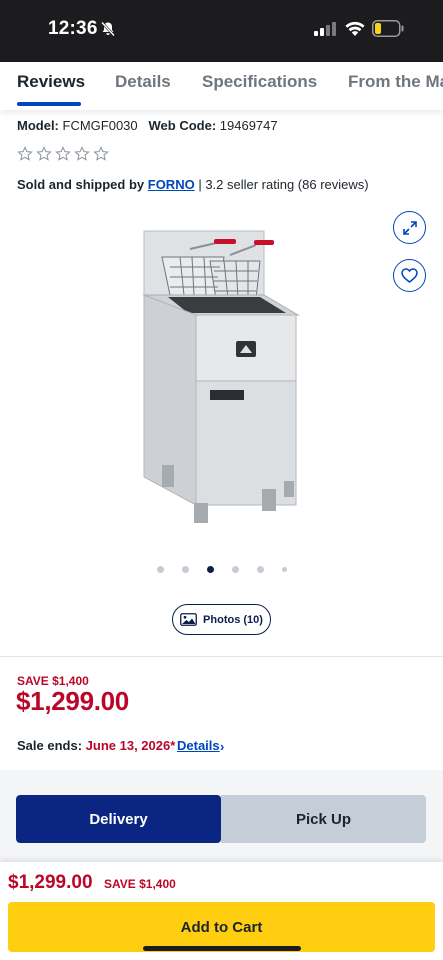 The image size is (443, 960). Describe the element at coordinates (49, 104) in the screenshot. I see `active-tab-indicator` at that location.